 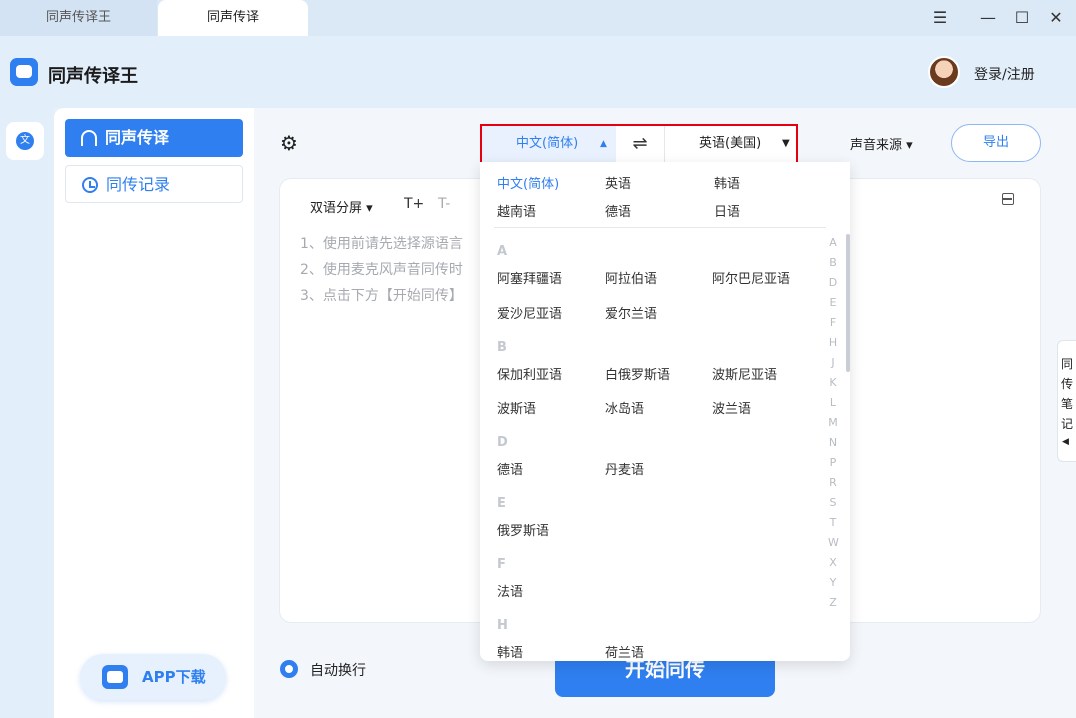 What do you see at coordinates (1008, 199) in the screenshot?
I see `layout-toggle-icon` at bounding box center [1008, 199].